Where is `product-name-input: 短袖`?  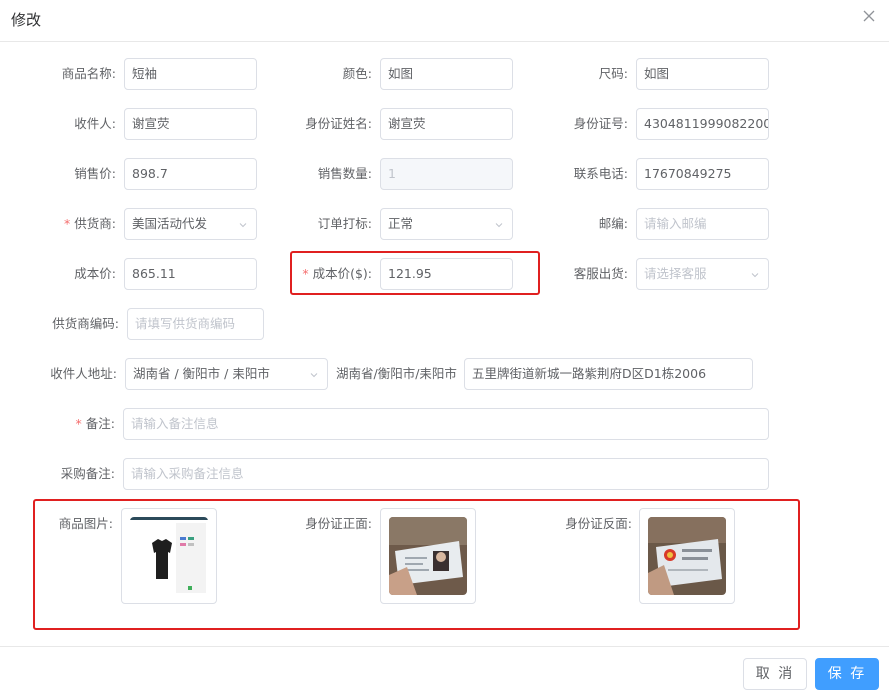 product-name-input: 短袖 is located at coordinates (190, 74).